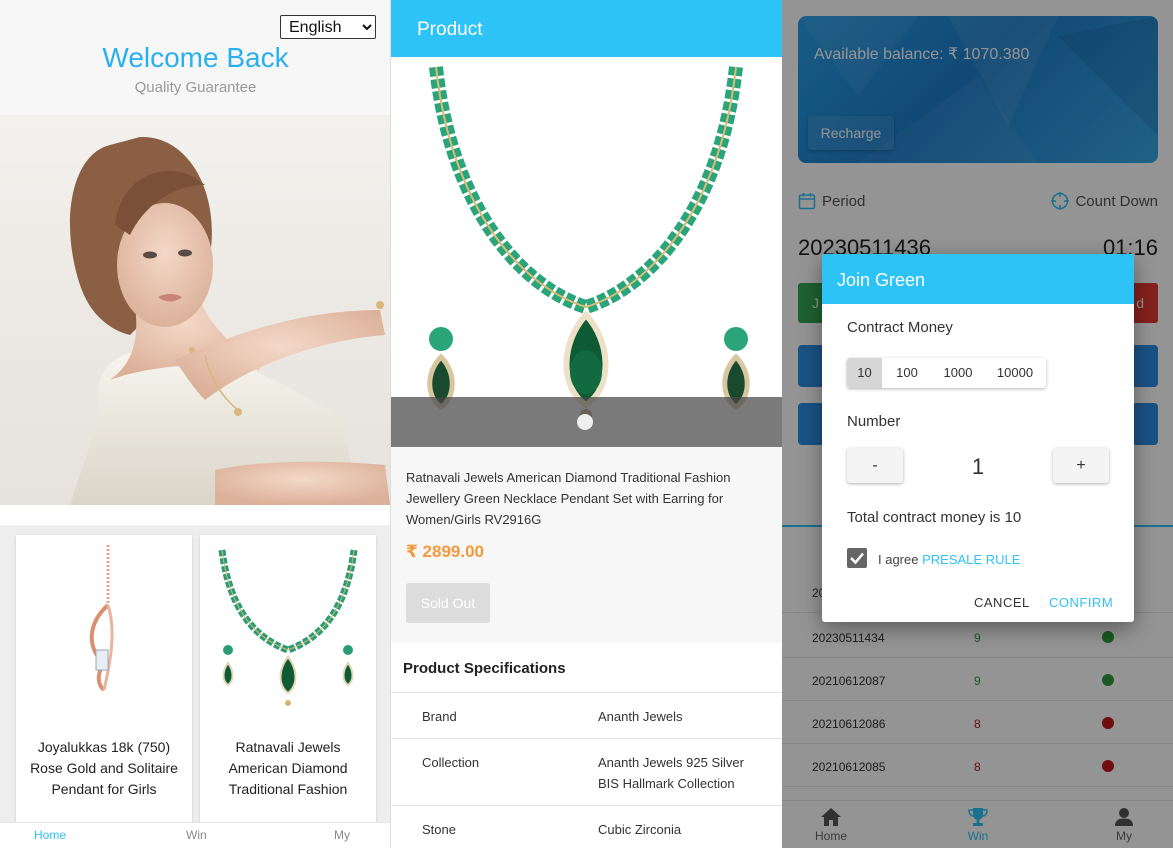 Image resolution: width=1173 pixels, height=848 pixels. I want to click on cancel-button: CANCEL, so click(1002, 602).